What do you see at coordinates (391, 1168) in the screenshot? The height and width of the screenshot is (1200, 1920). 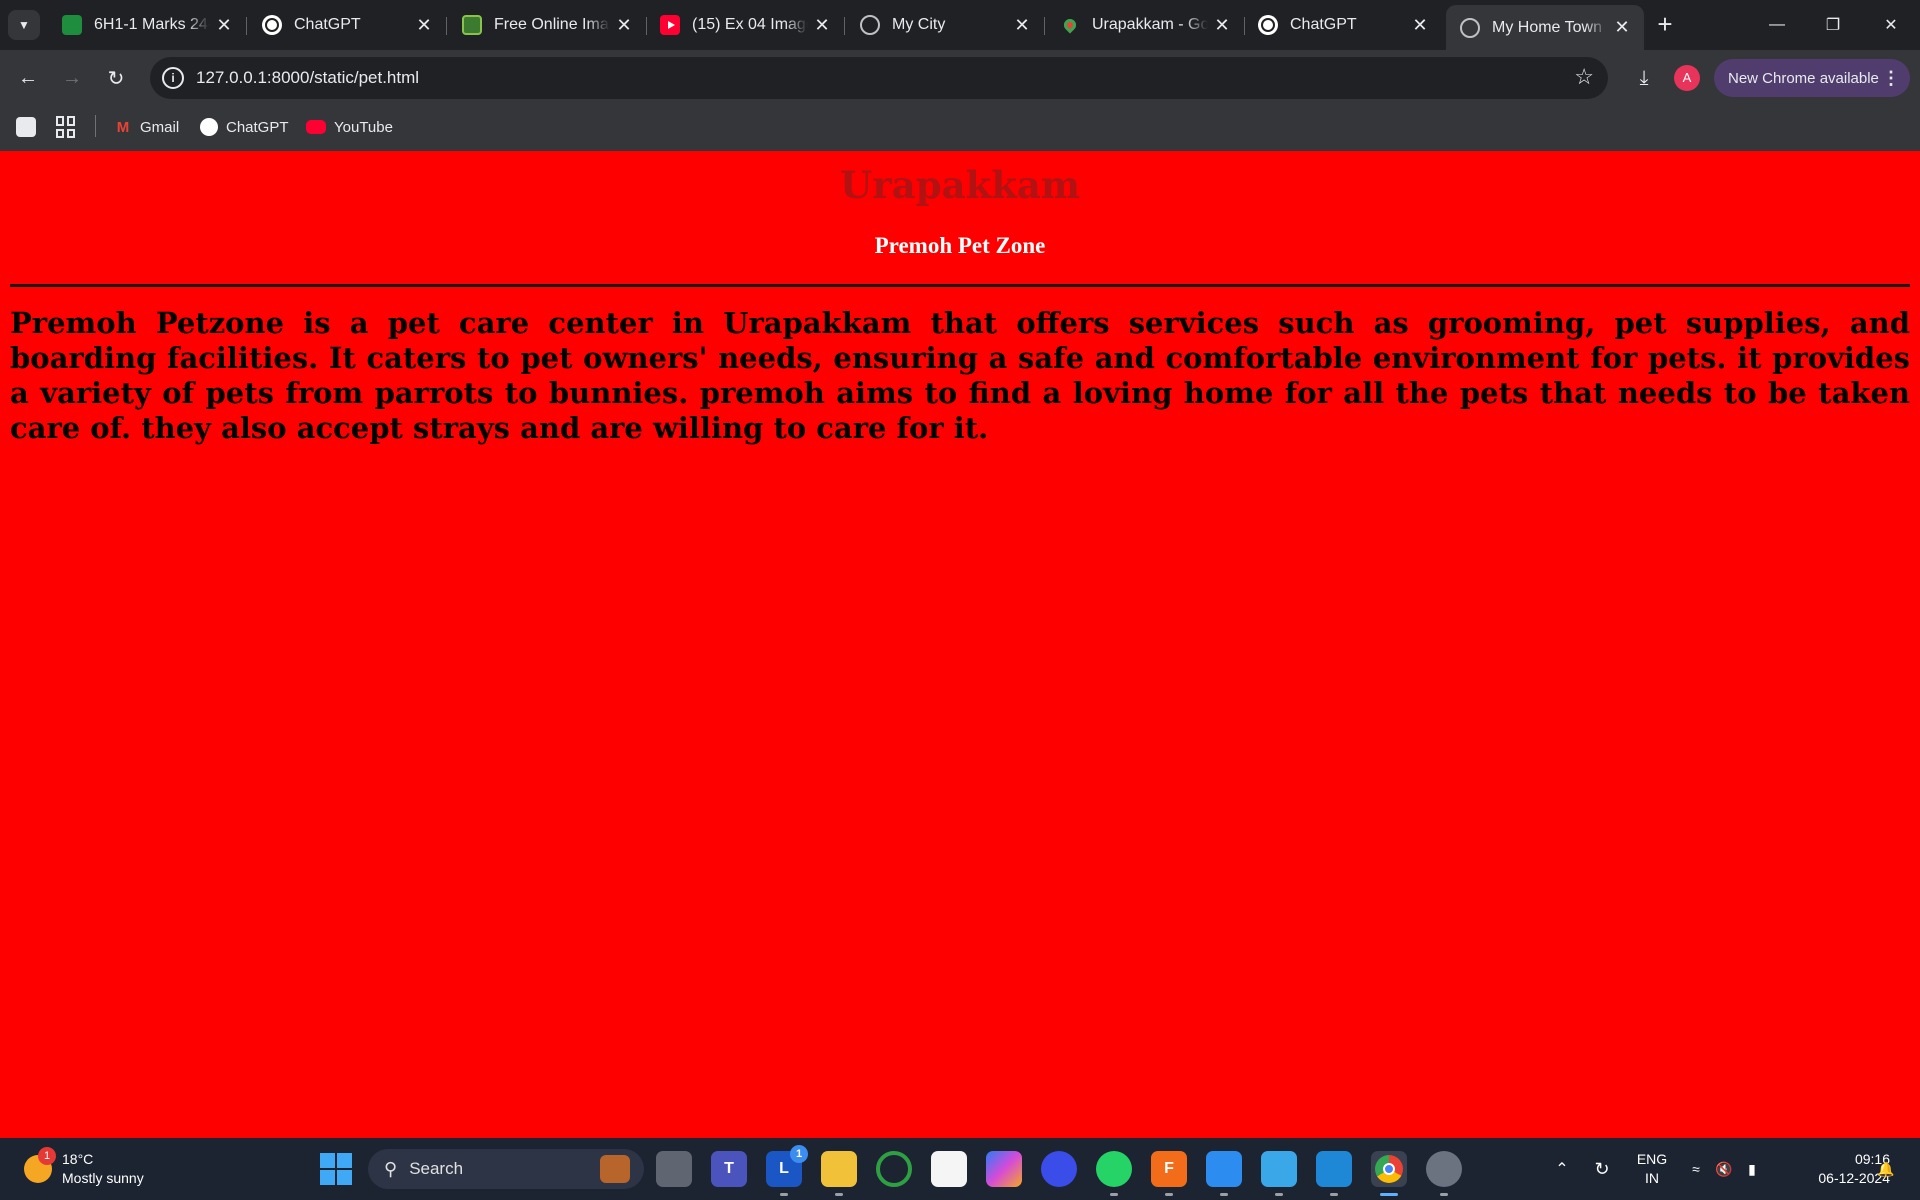 I see `search-icon: ⚲` at bounding box center [391, 1168].